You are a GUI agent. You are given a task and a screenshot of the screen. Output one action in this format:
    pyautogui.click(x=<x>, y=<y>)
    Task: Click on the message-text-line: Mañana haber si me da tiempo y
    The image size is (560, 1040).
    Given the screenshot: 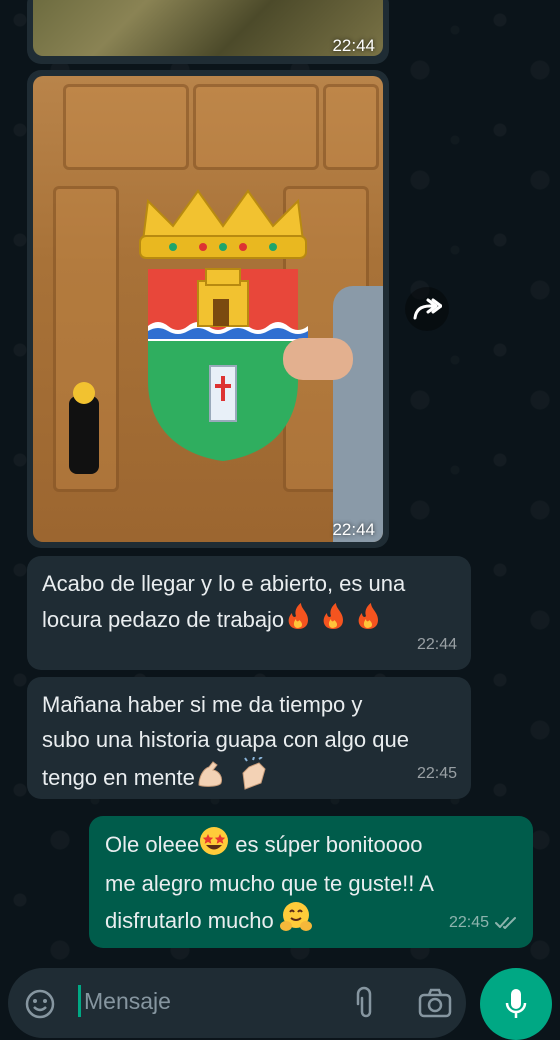 What is the action you would take?
    pyautogui.click(x=202, y=704)
    